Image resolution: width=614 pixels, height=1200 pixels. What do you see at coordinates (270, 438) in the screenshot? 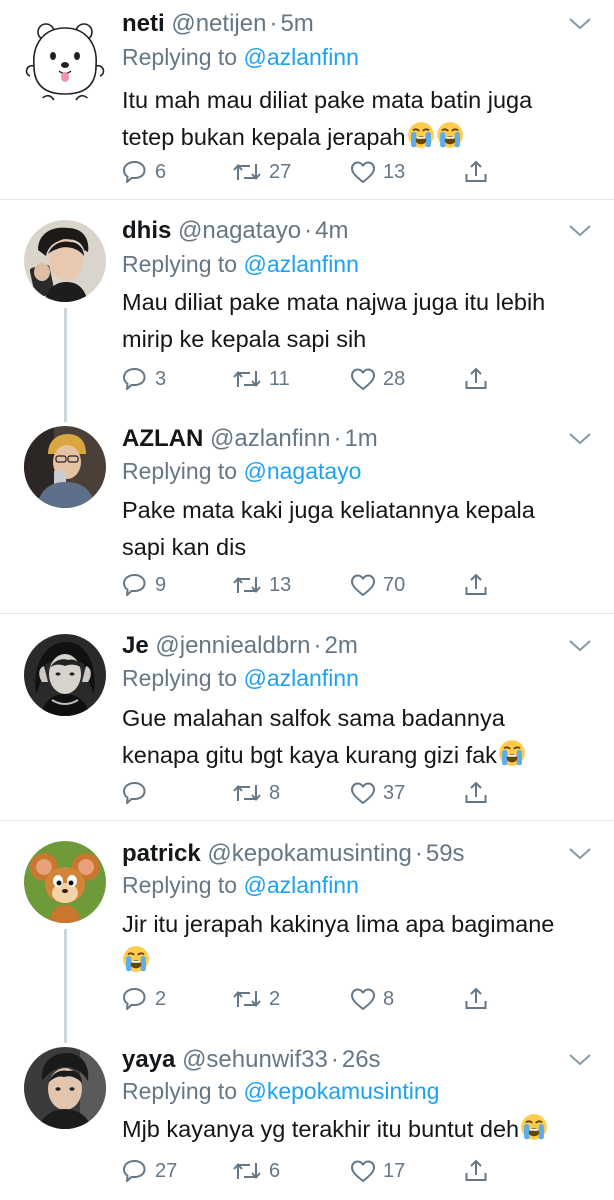
I see `handle: @azlanfinn` at bounding box center [270, 438].